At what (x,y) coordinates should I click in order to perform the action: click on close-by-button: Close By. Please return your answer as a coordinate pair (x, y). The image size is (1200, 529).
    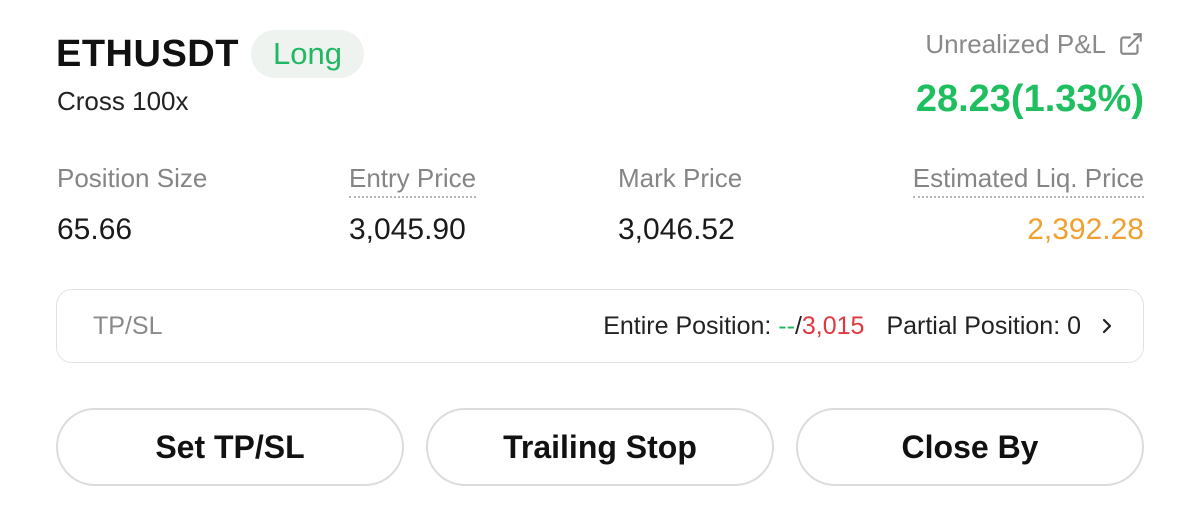
    Looking at the image, I should click on (970, 447).